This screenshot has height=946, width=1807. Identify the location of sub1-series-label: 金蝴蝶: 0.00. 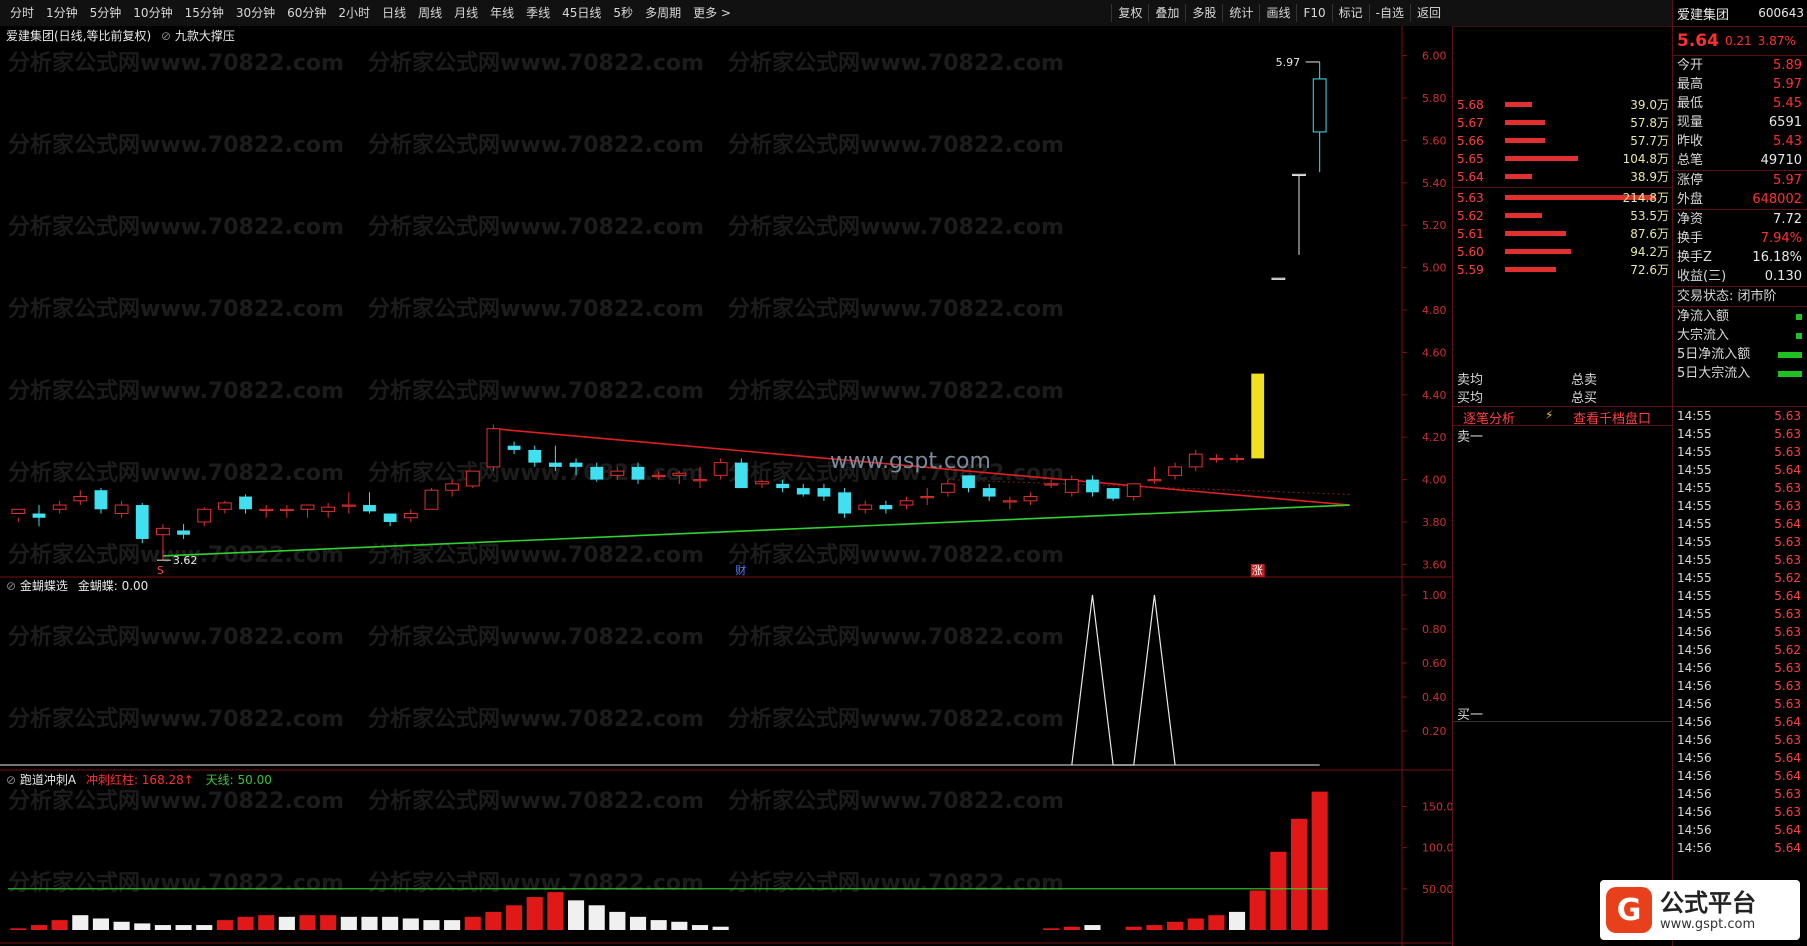
(113, 586).